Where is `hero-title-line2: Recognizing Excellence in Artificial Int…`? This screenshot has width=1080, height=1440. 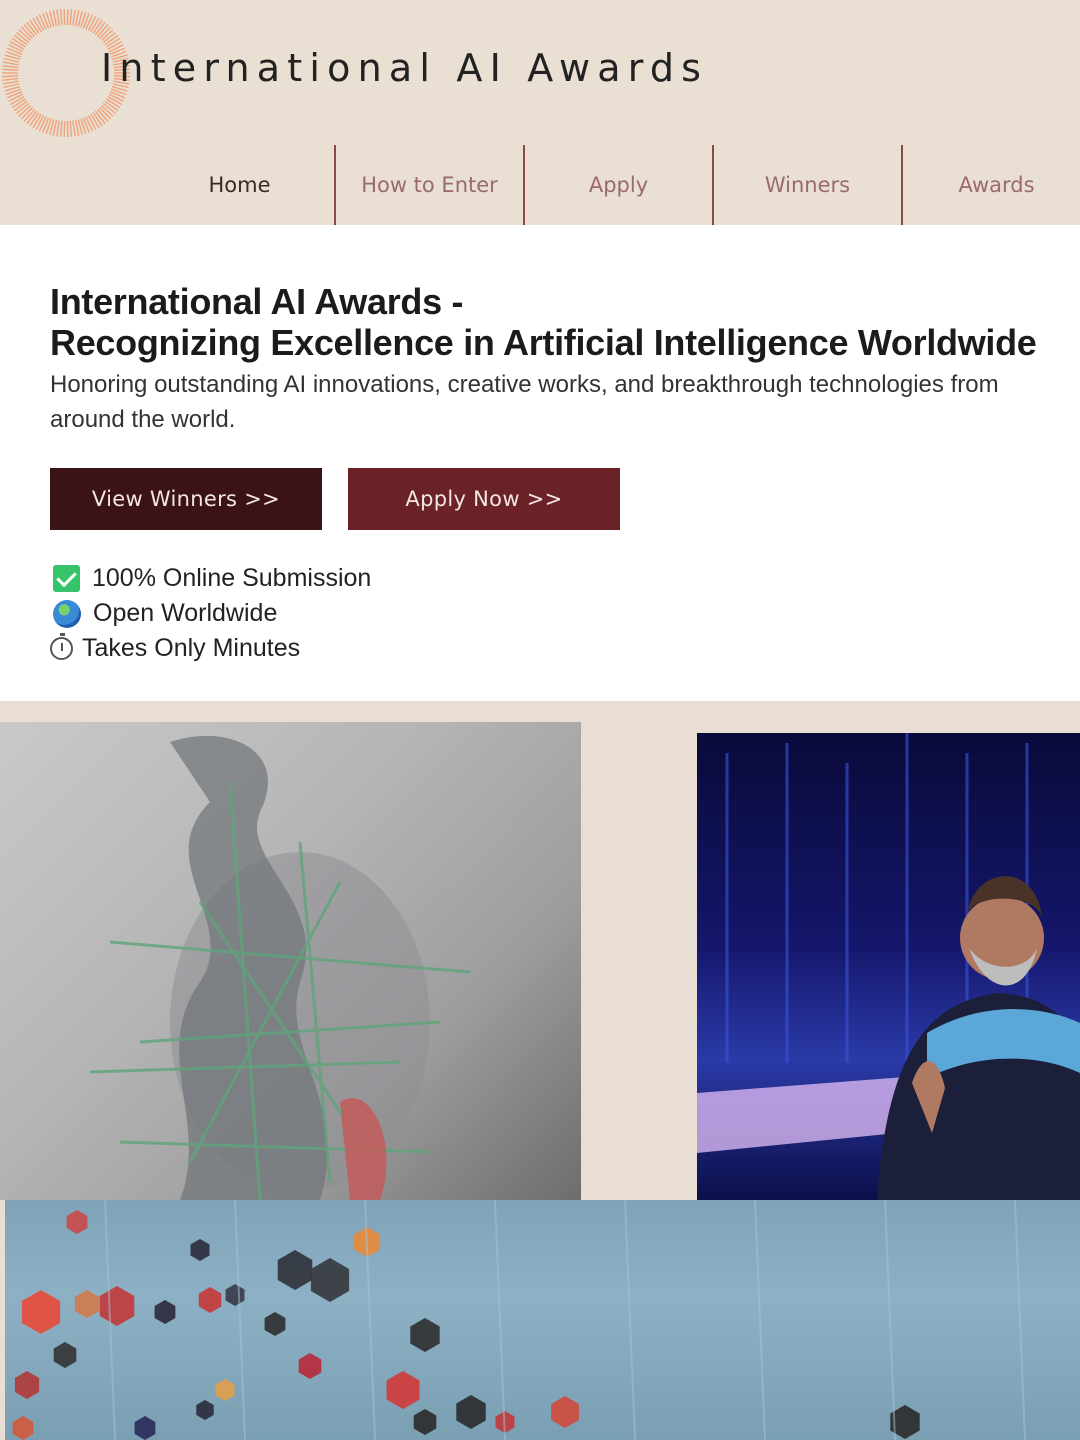 hero-title-line2: Recognizing Excellence in Artificial Int… is located at coordinates (543, 342).